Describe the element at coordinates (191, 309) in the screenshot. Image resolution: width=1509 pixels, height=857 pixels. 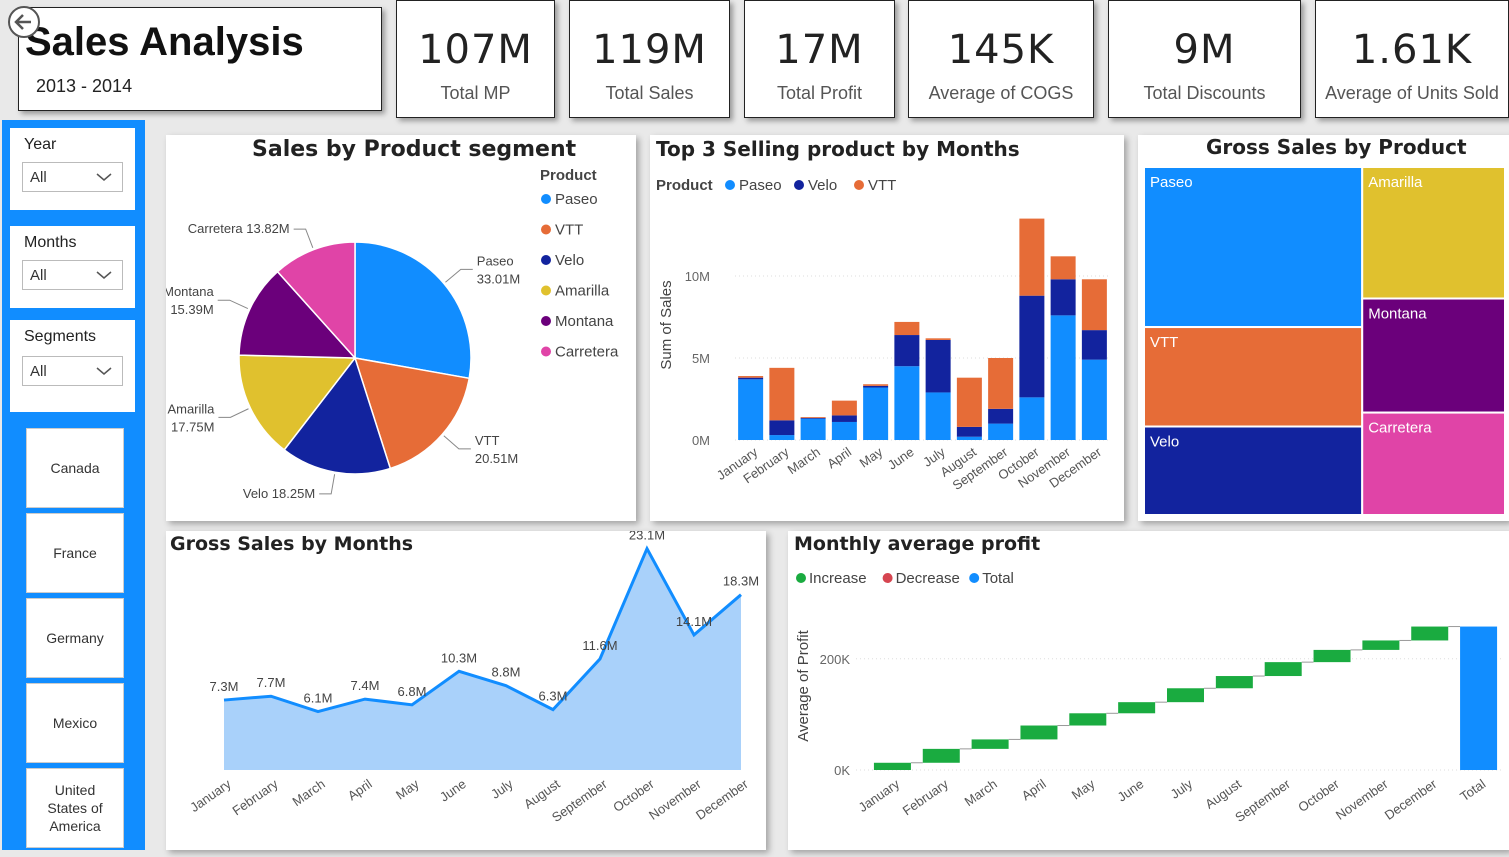
I see `pie-data-label: 15.39M` at that location.